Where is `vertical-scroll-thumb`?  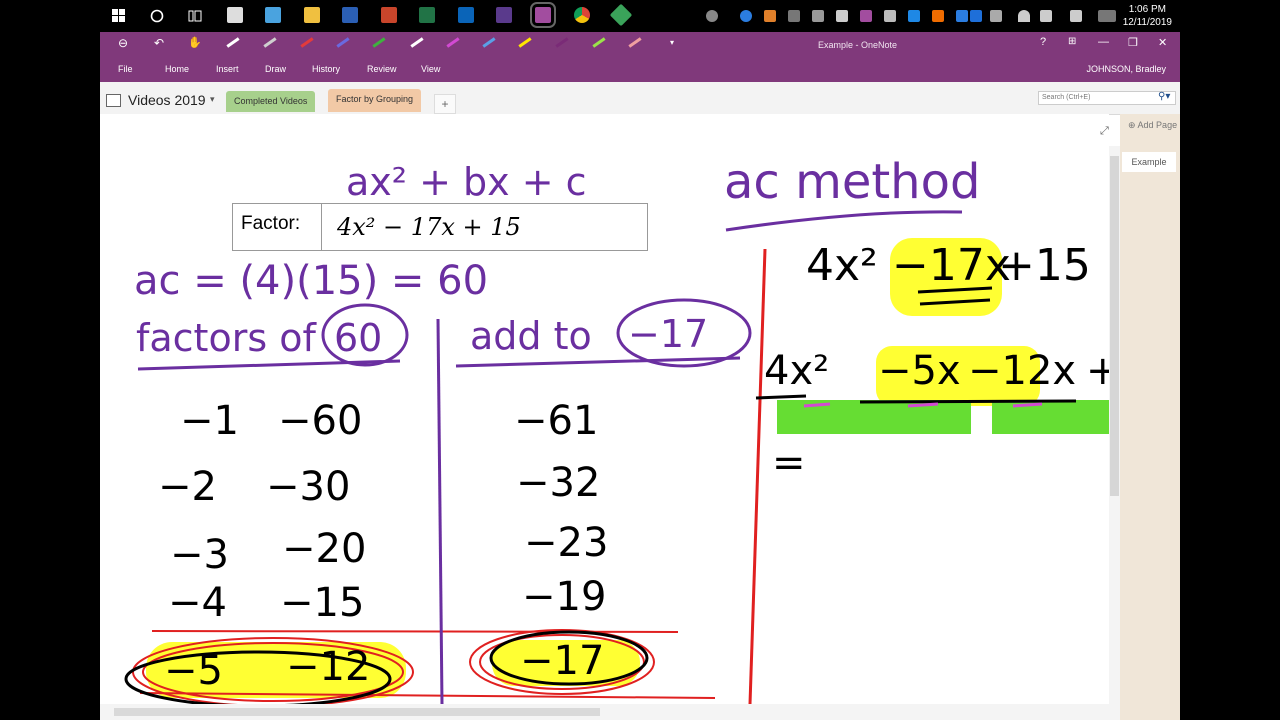 vertical-scroll-thumb is located at coordinates (1114, 326).